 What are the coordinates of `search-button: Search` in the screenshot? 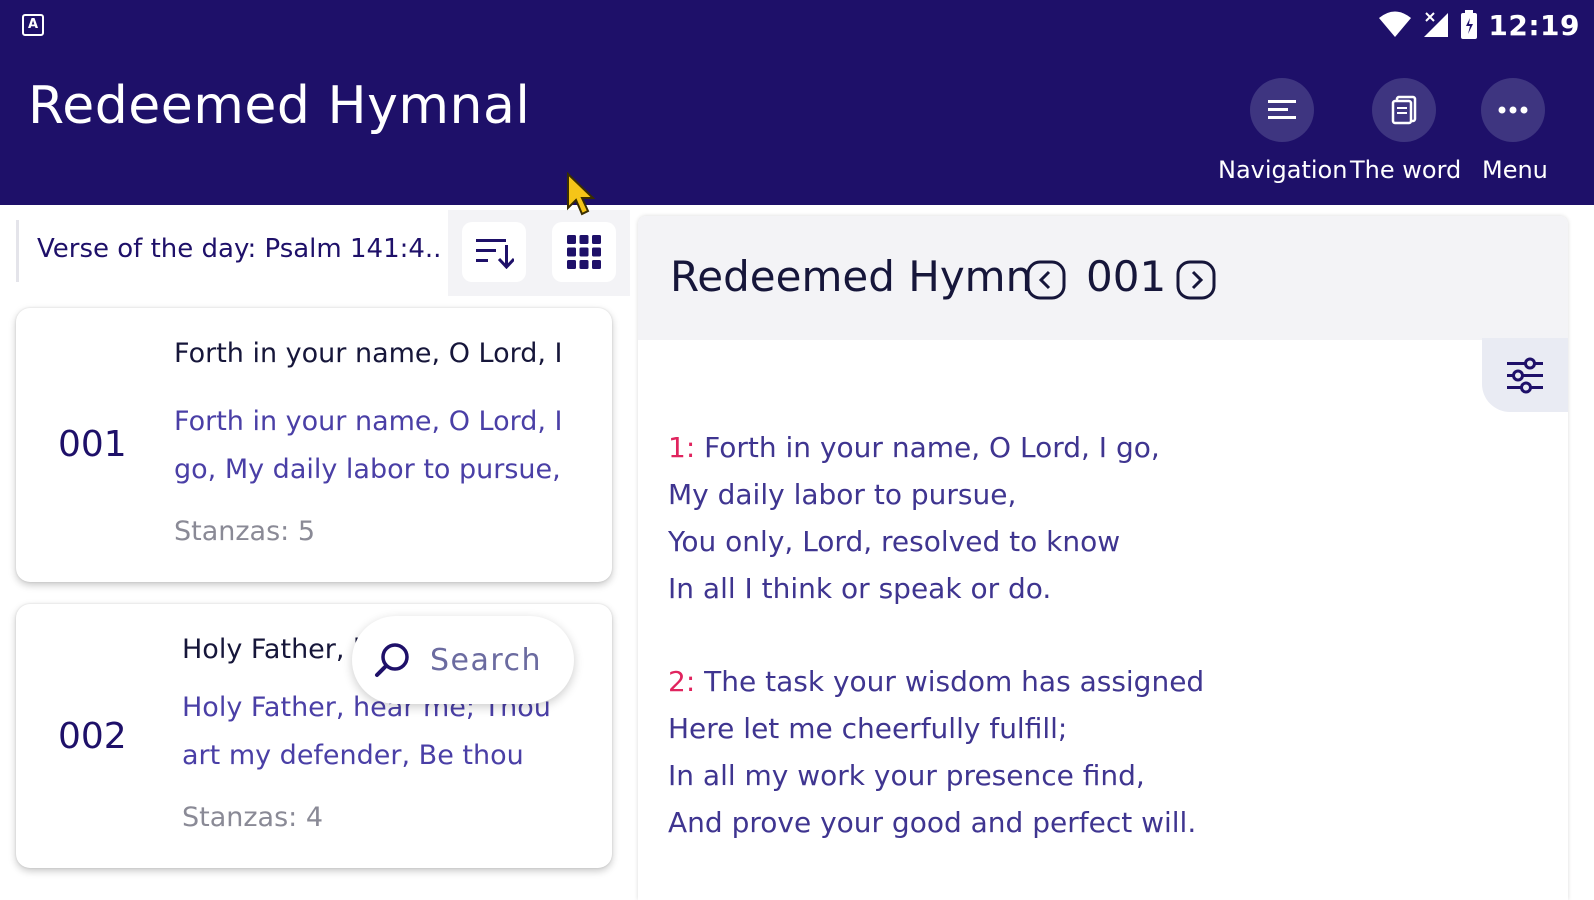 It's located at (463, 660).